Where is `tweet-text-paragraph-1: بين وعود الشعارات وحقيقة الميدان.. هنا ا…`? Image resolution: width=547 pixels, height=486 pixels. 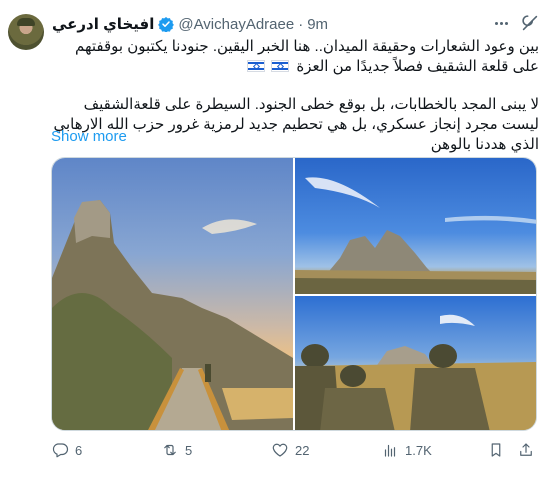 tweet-text-paragraph-1: بين وعود الشعارات وحقيقة الميدان.. هنا ا… is located at coordinates (294, 57).